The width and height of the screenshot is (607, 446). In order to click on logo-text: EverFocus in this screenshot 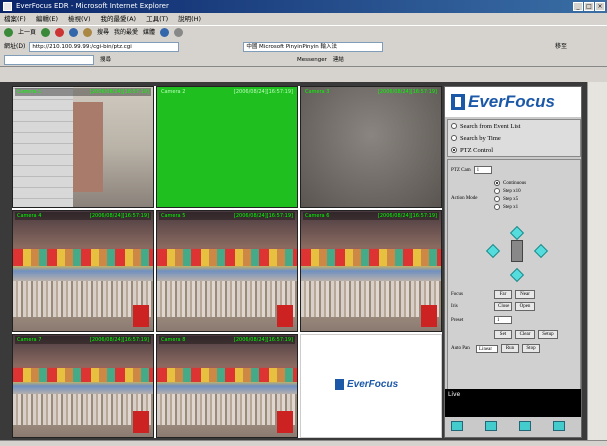, I will do `click(511, 101)`.